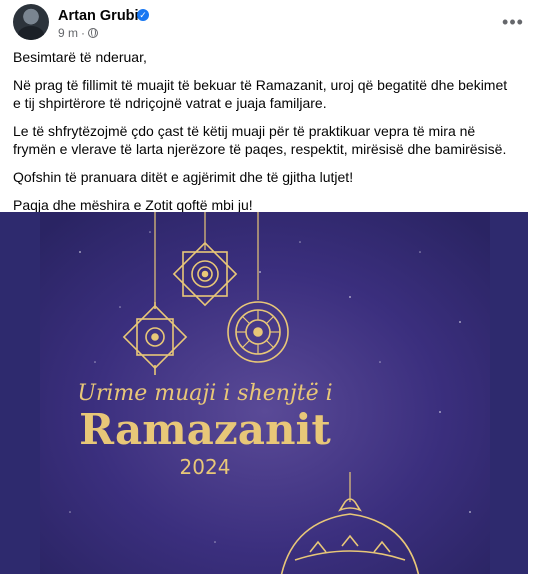 This screenshot has height=574, width=560. Describe the element at coordinates (513, 25) in the screenshot. I see `more-options-icon: •••` at that location.